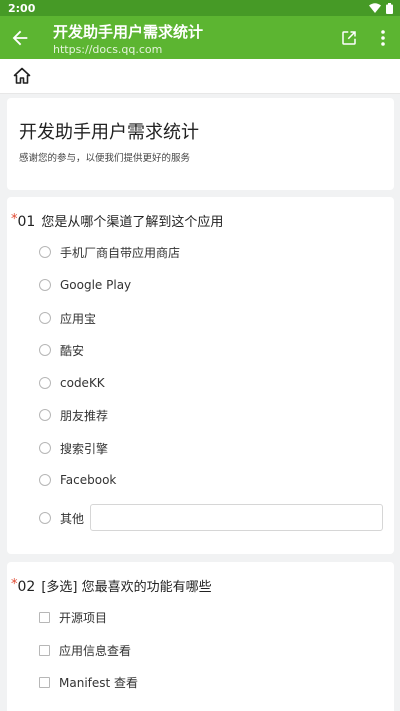  I want to click on radio-option: 搜索引擎, so click(73, 448).